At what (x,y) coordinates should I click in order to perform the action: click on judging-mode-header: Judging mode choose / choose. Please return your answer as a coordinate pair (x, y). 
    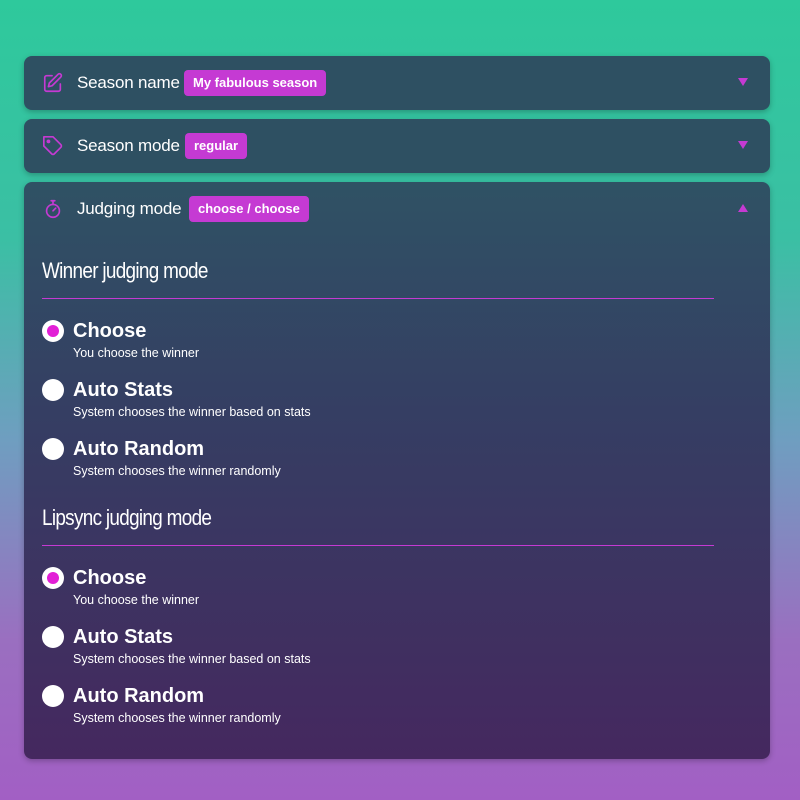
    Looking at the image, I should click on (397, 209).